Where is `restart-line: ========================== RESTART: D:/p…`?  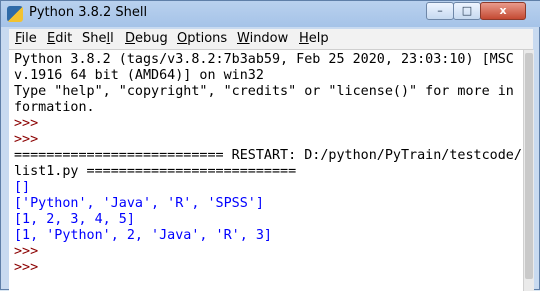
restart-line: ========================== RESTART: D:/p… is located at coordinates (268, 155).